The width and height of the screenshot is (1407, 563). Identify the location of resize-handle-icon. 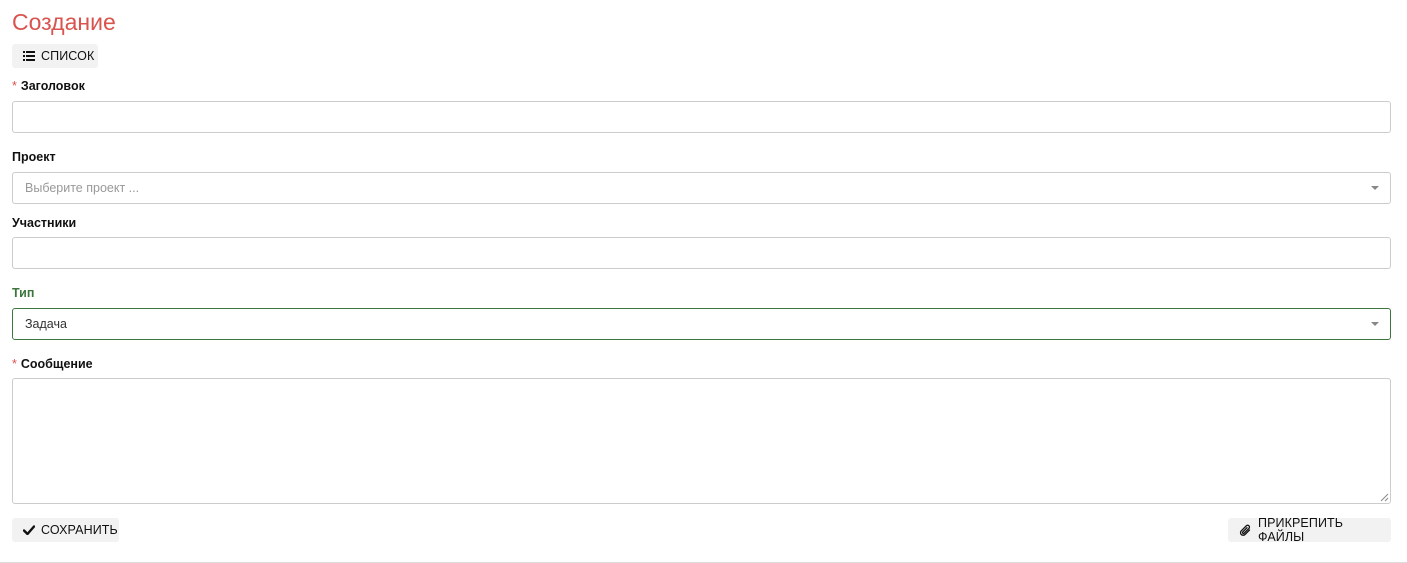
(1384, 497).